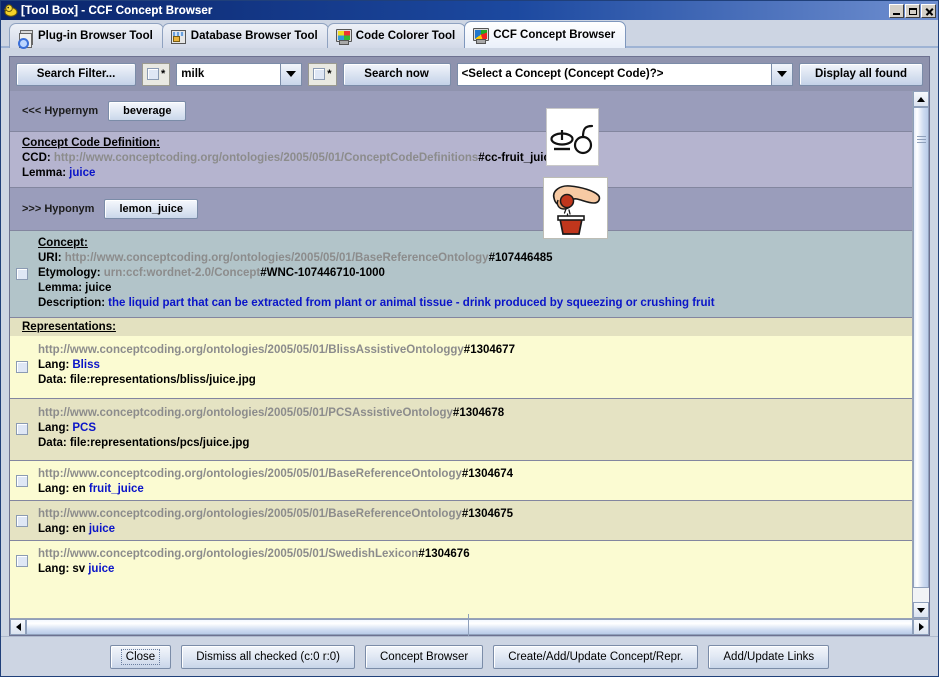 The width and height of the screenshot is (939, 677). I want to click on scroll-left-button, so click(18, 627).